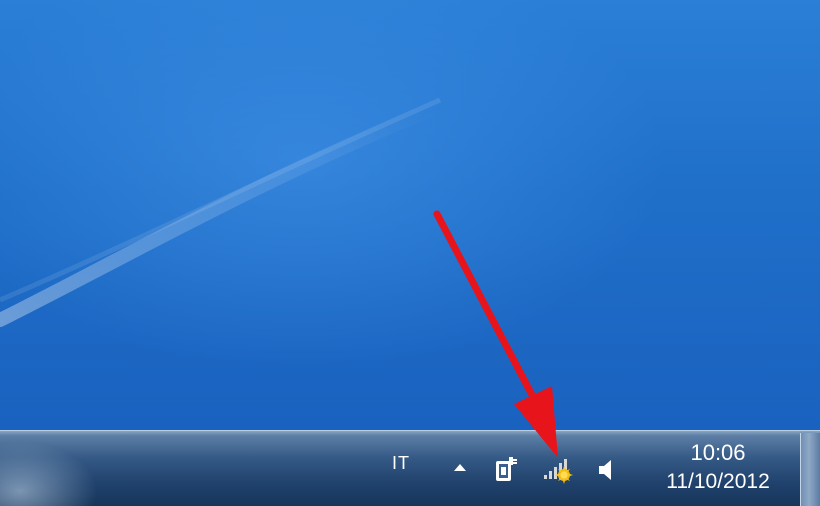 The width and height of the screenshot is (820, 506). What do you see at coordinates (506, 469) in the screenshot?
I see `power-plug-icon` at bounding box center [506, 469].